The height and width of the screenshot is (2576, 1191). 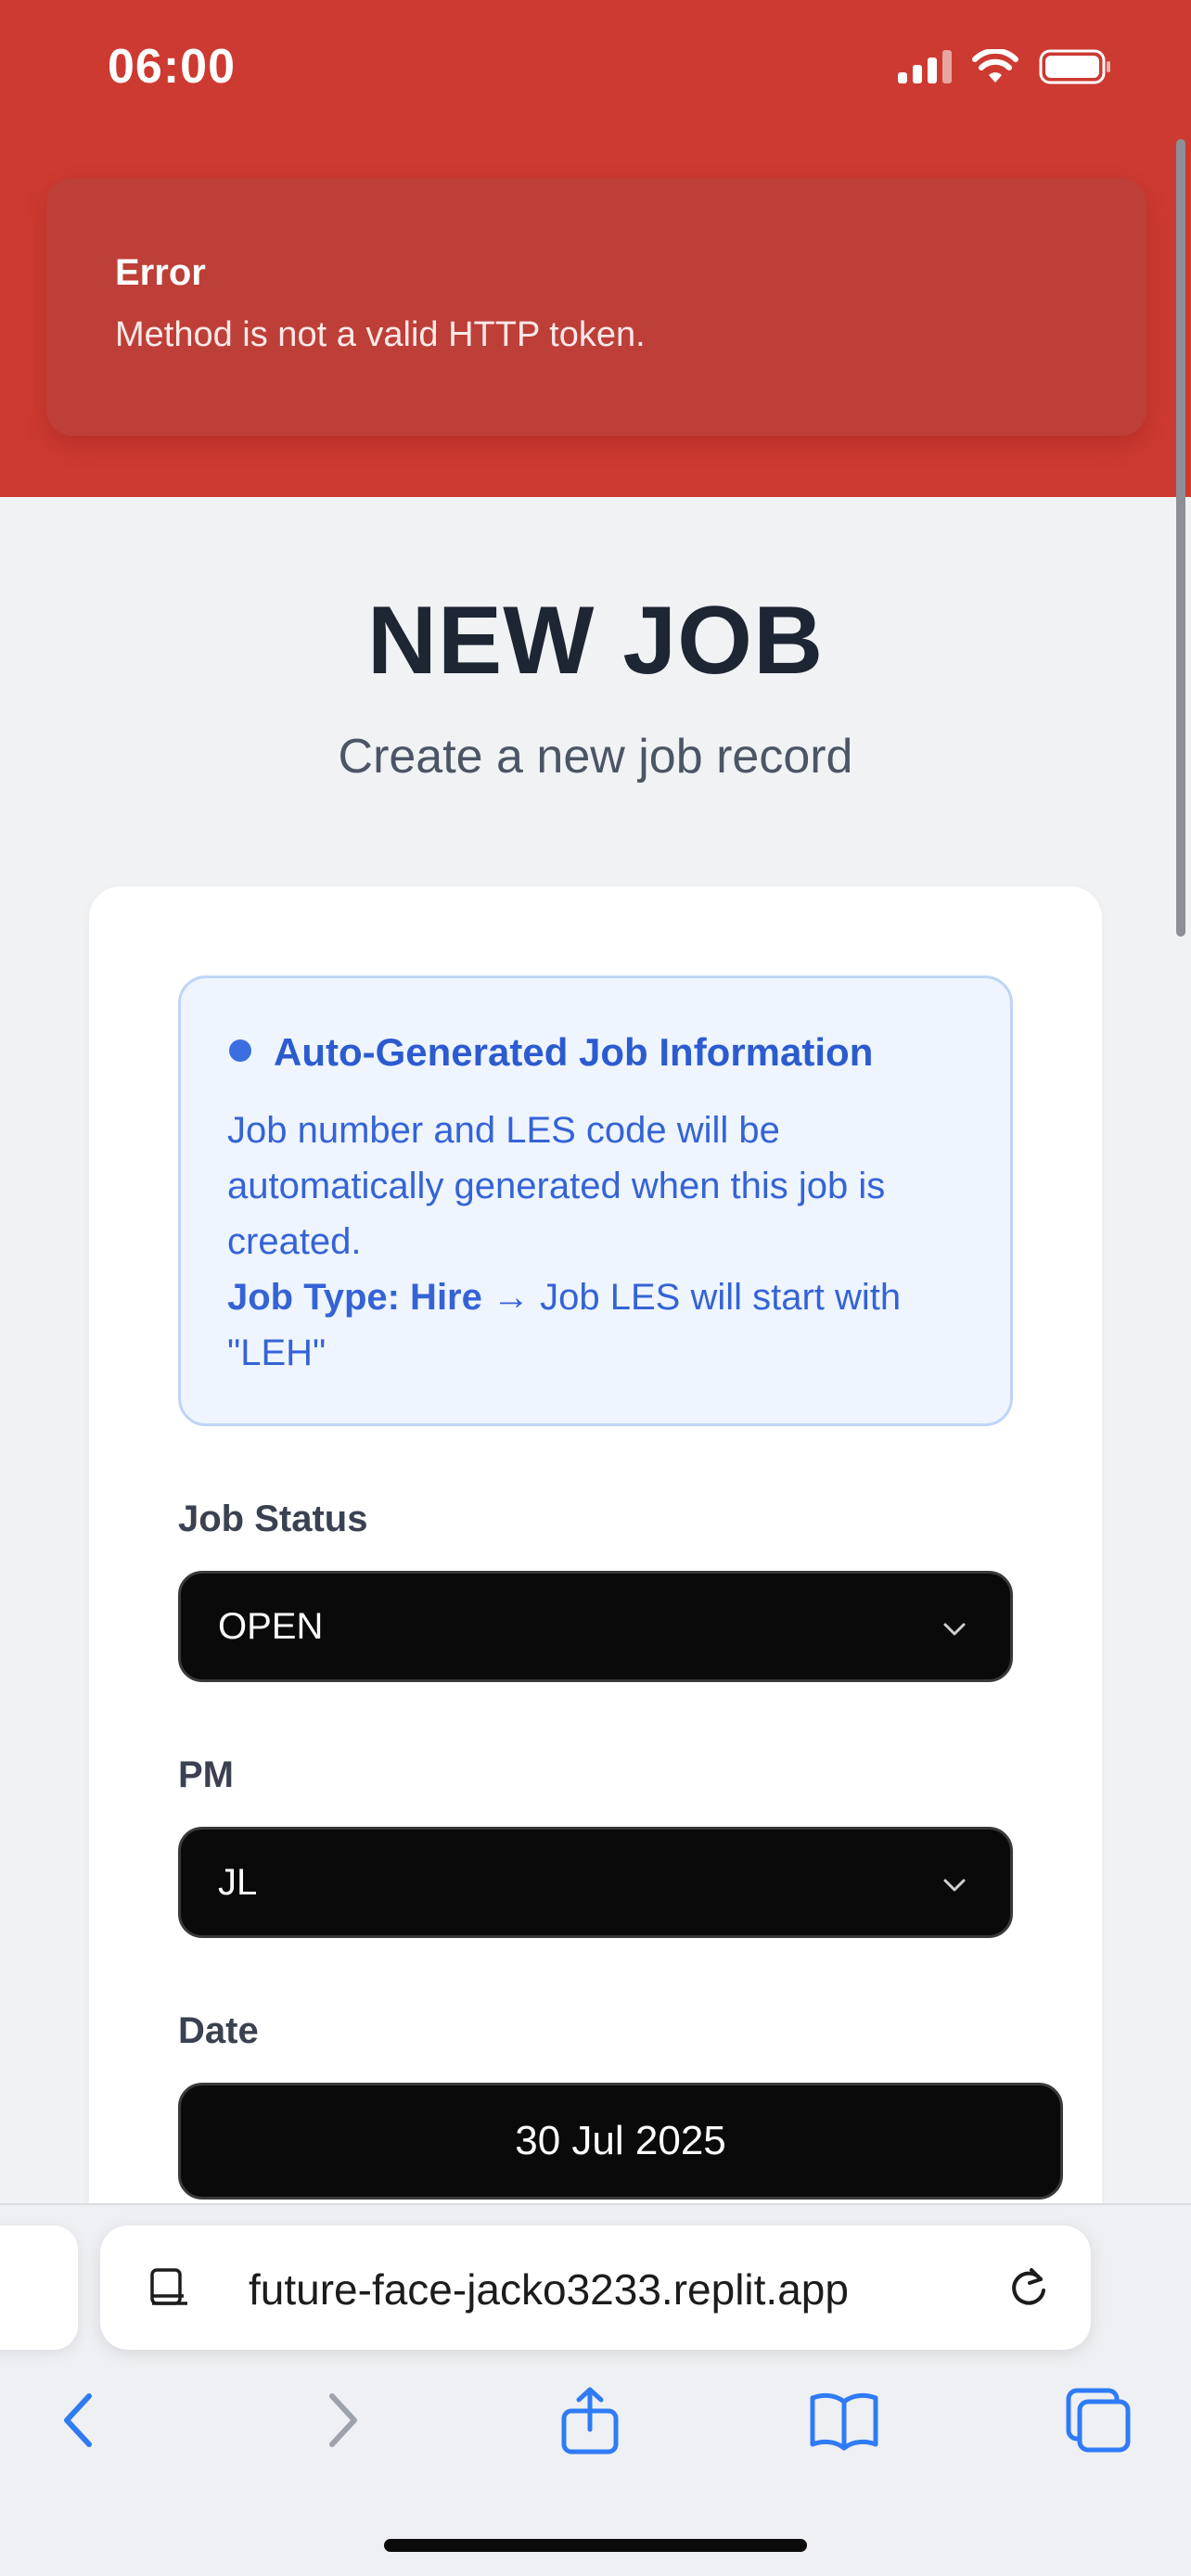 What do you see at coordinates (590, 2420) in the screenshot?
I see `share-icon` at bounding box center [590, 2420].